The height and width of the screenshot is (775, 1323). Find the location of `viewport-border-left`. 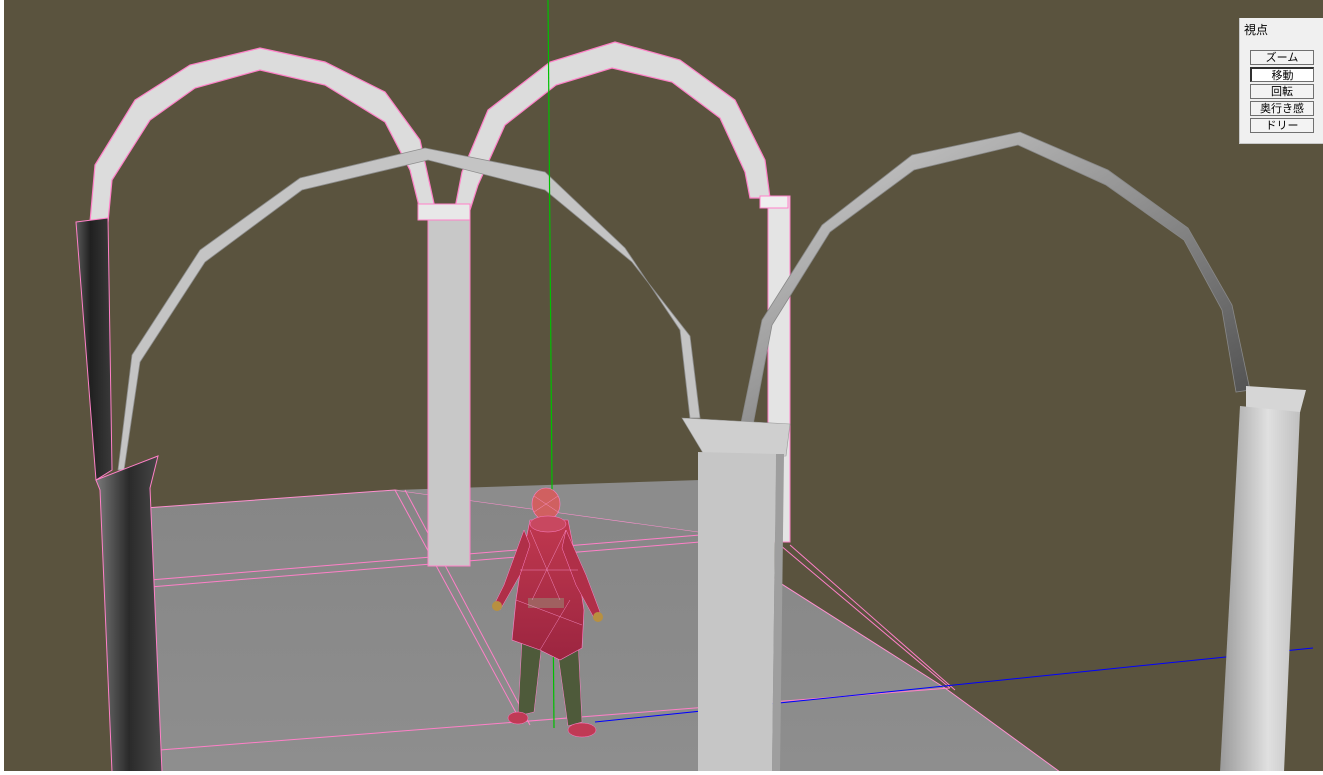

viewport-border-left is located at coordinates (2, 387).